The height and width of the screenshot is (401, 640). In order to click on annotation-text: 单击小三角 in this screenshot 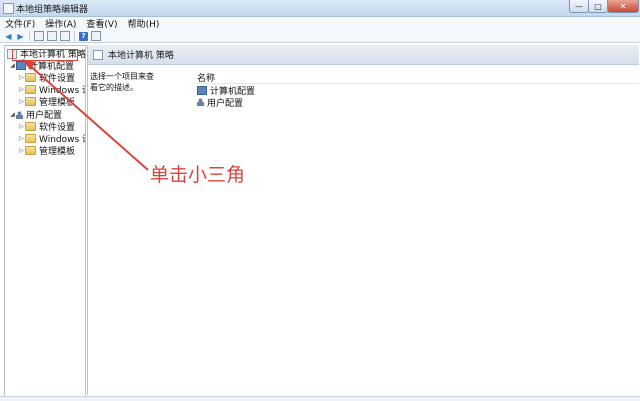, I will do `click(198, 175)`.